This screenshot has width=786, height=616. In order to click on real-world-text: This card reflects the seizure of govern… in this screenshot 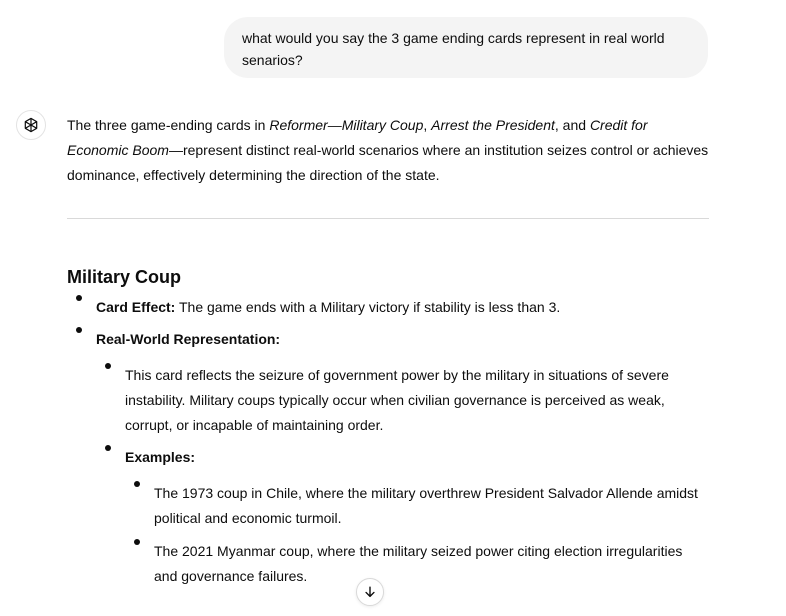, I will do `click(397, 400)`.